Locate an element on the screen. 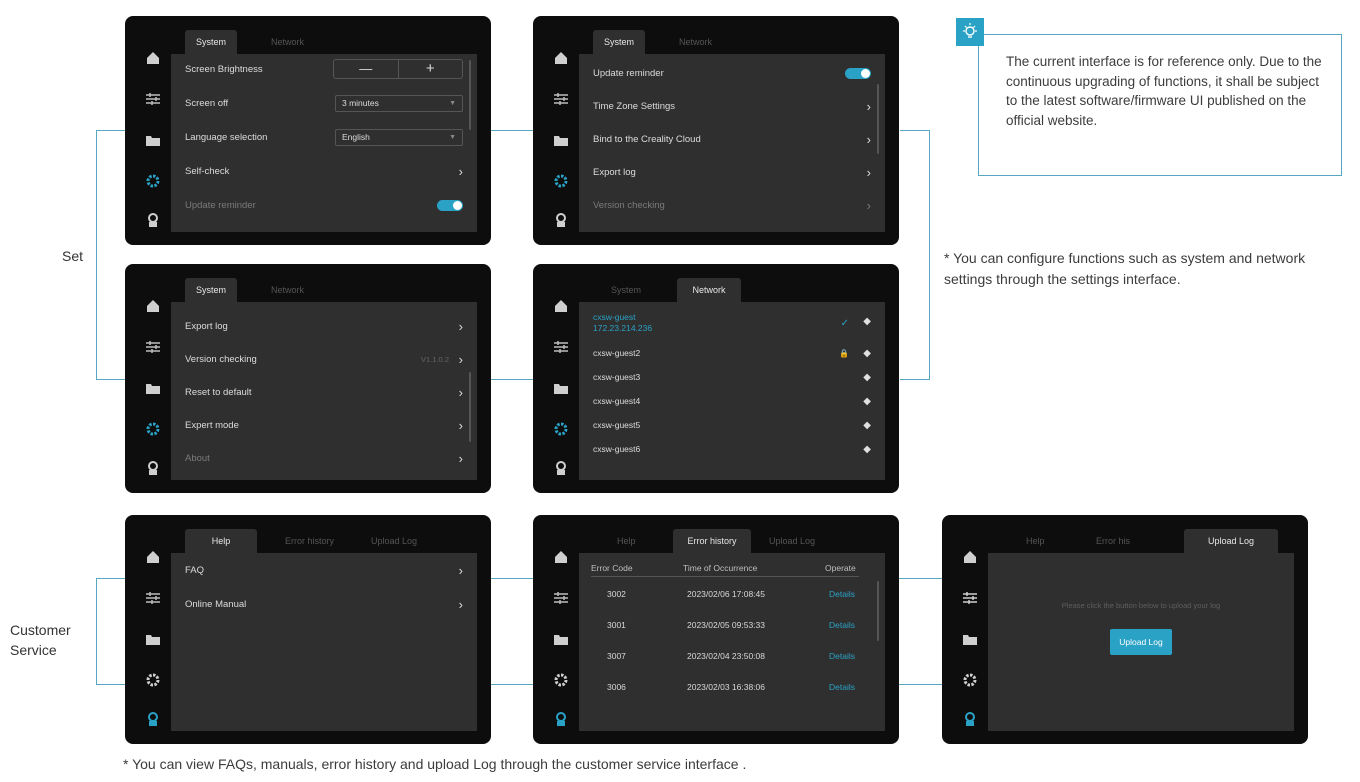  upload-log-button: Upload Log is located at coordinates (1141, 642).